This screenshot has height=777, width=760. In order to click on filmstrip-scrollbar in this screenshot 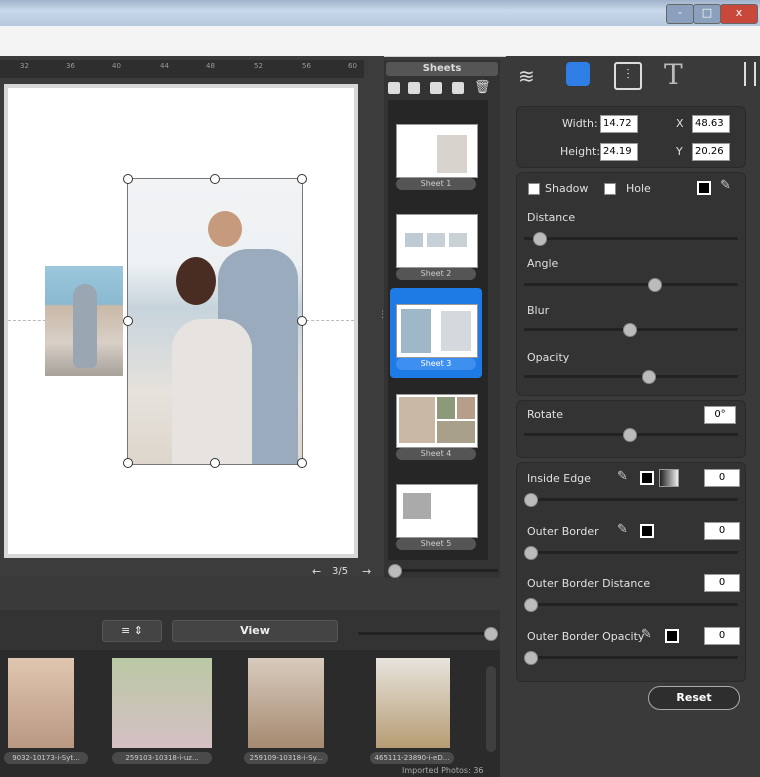, I will do `click(491, 709)`.